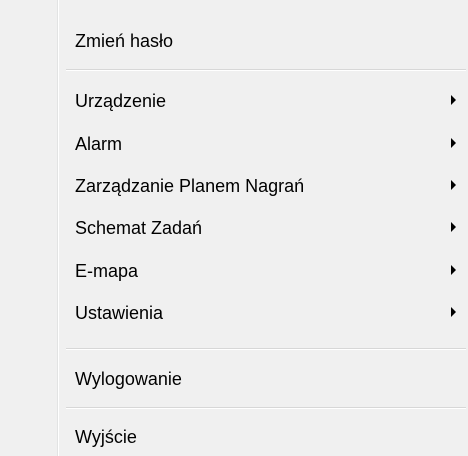  I want to click on menu-item-alarm: Alarm, so click(267, 144).